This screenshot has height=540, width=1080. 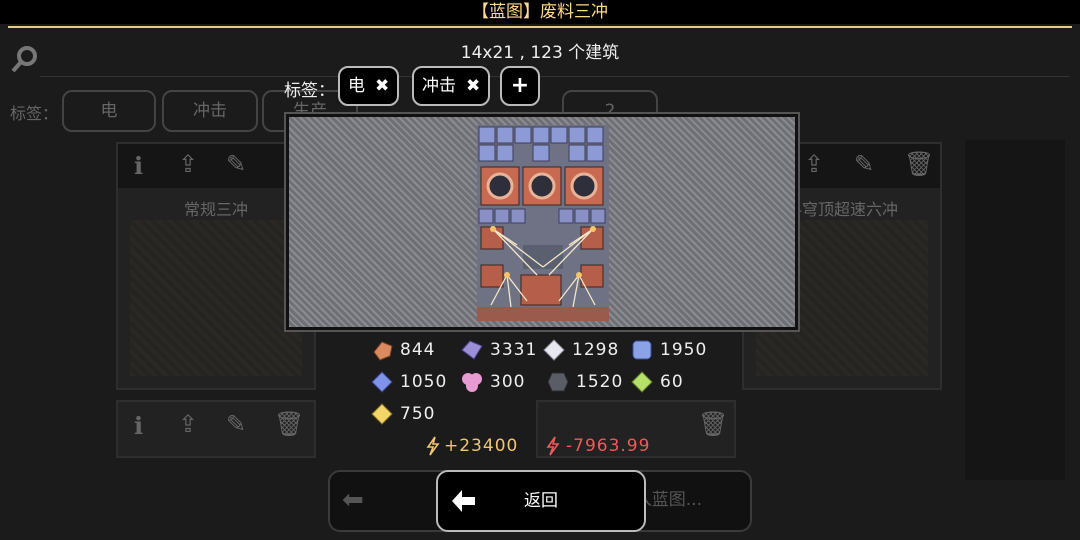 I want to click on power-consumption-value: -7963.99, so click(x=608, y=446).